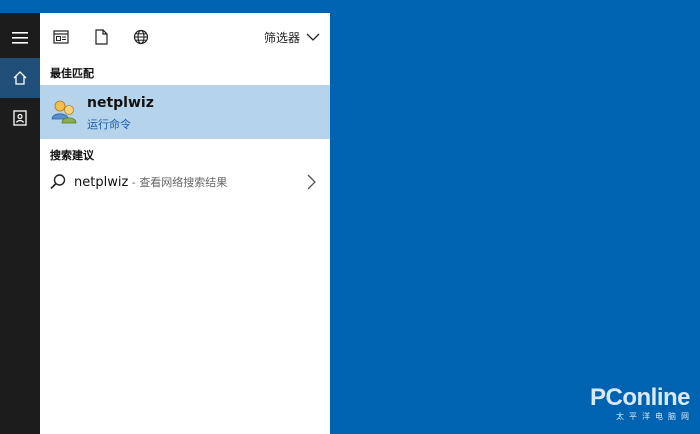 This screenshot has width=700, height=434. I want to click on best-match-result: netplwiz 运行命令, so click(185, 112).